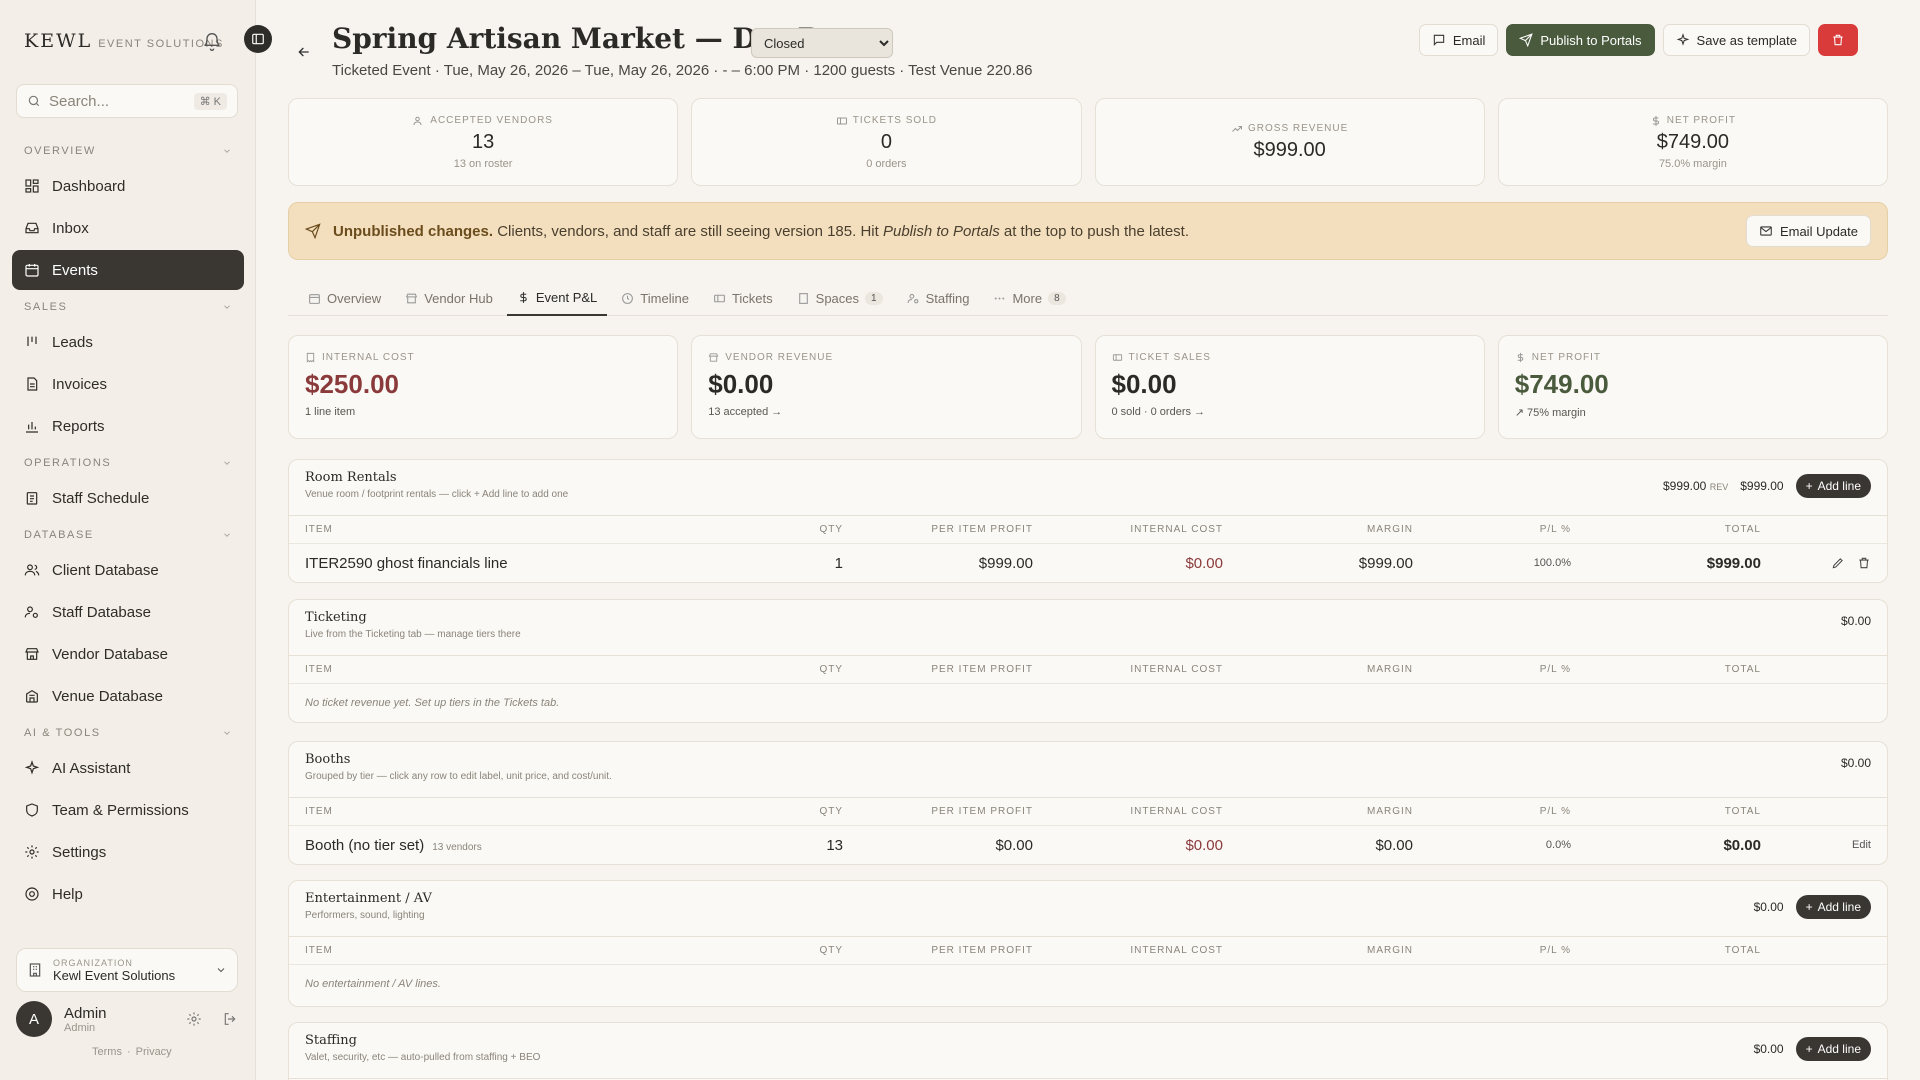  Describe the element at coordinates (1839, 1049) in the screenshot. I see `add-line-label: Add line` at that location.